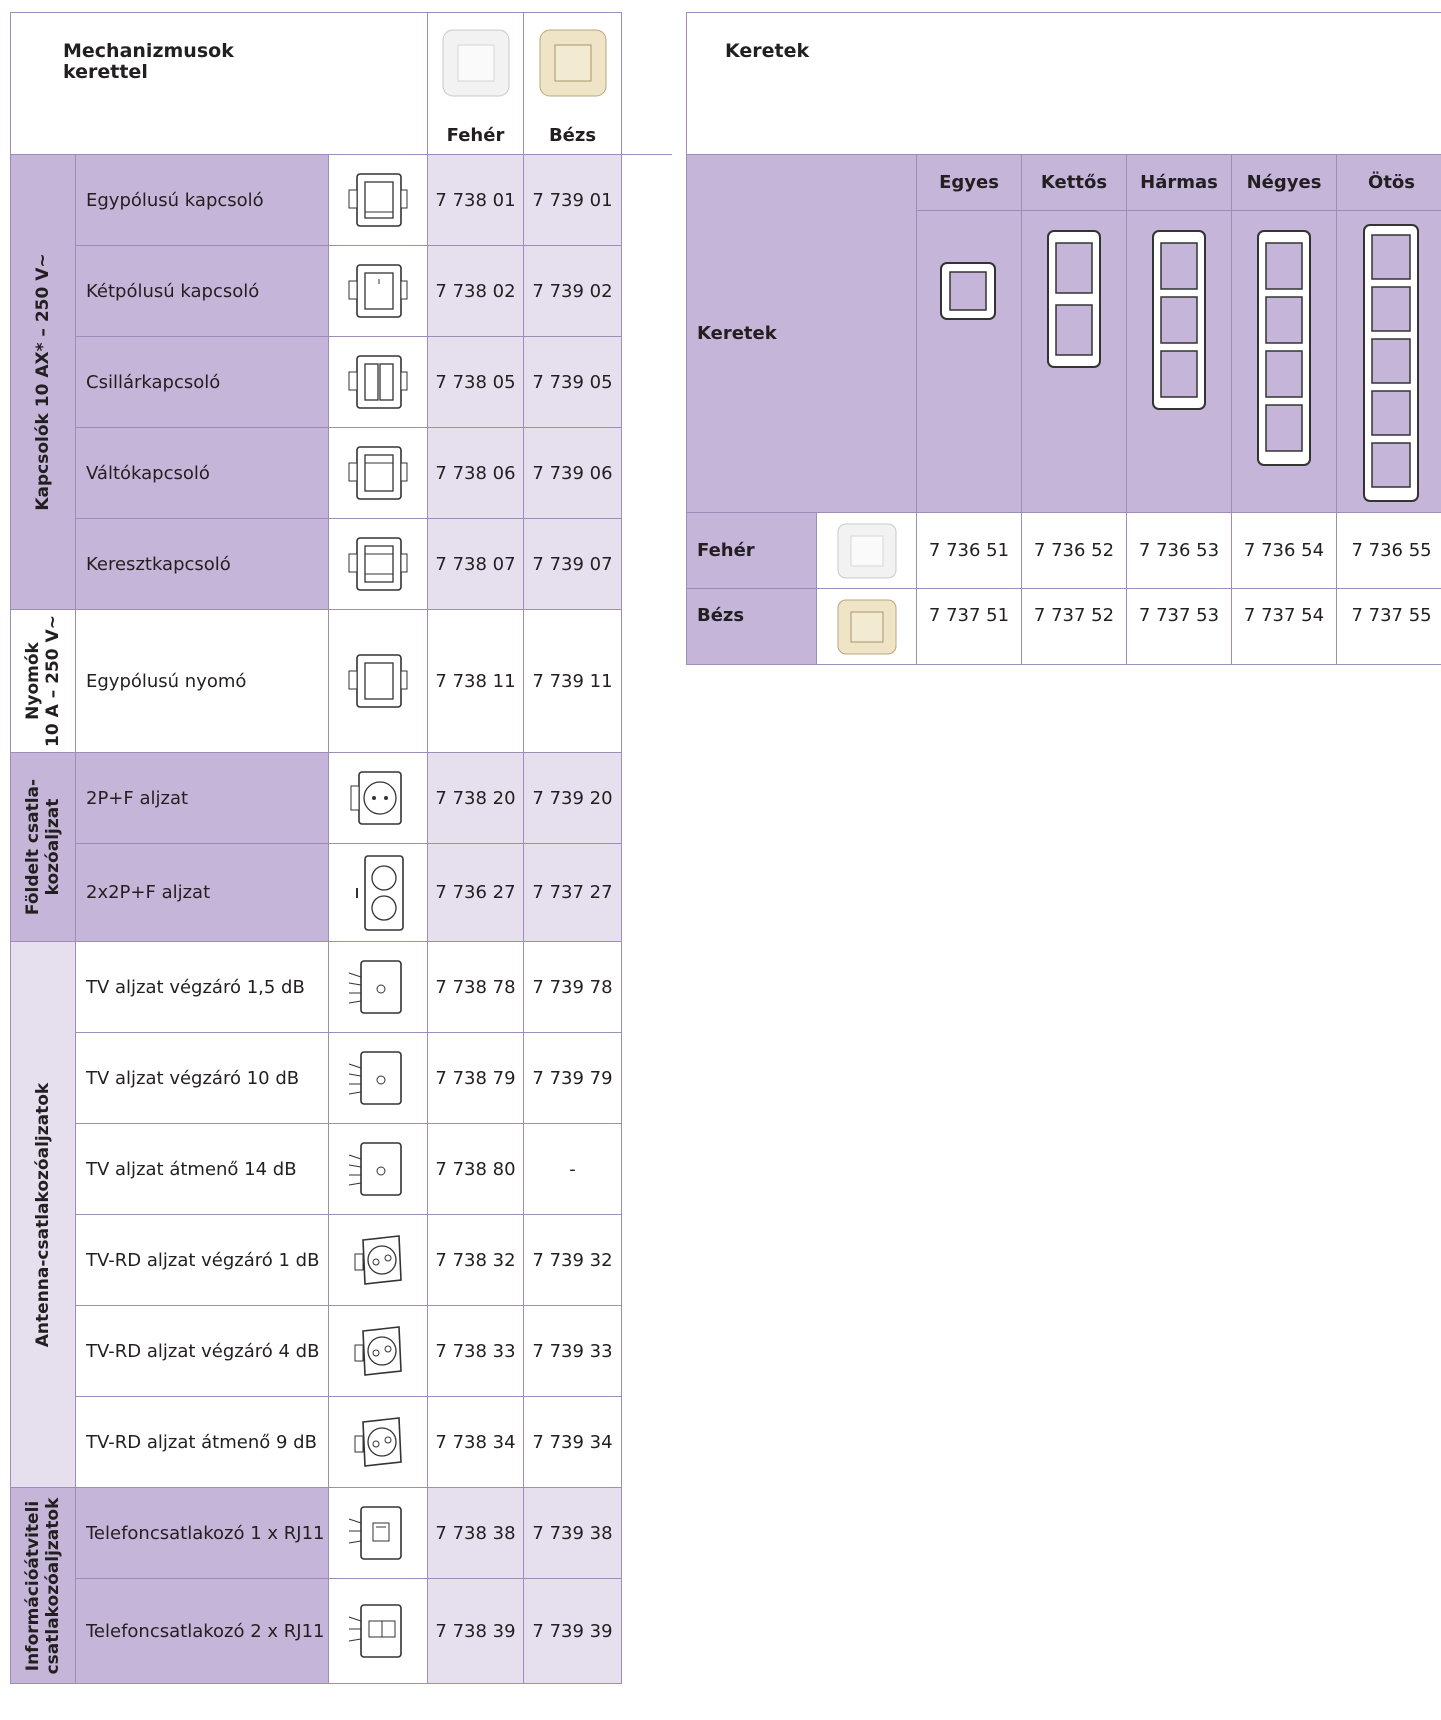 This screenshot has height=1720, width=1441. Describe the element at coordinates (475, 892) in the screenshot. I see `code-white: 7 736 27` at that location.